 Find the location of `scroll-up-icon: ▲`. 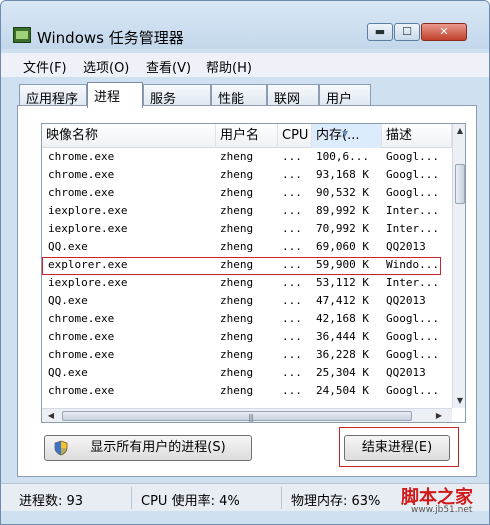

scroll-up-icon: ▲ is located at coordinates (459, 131).